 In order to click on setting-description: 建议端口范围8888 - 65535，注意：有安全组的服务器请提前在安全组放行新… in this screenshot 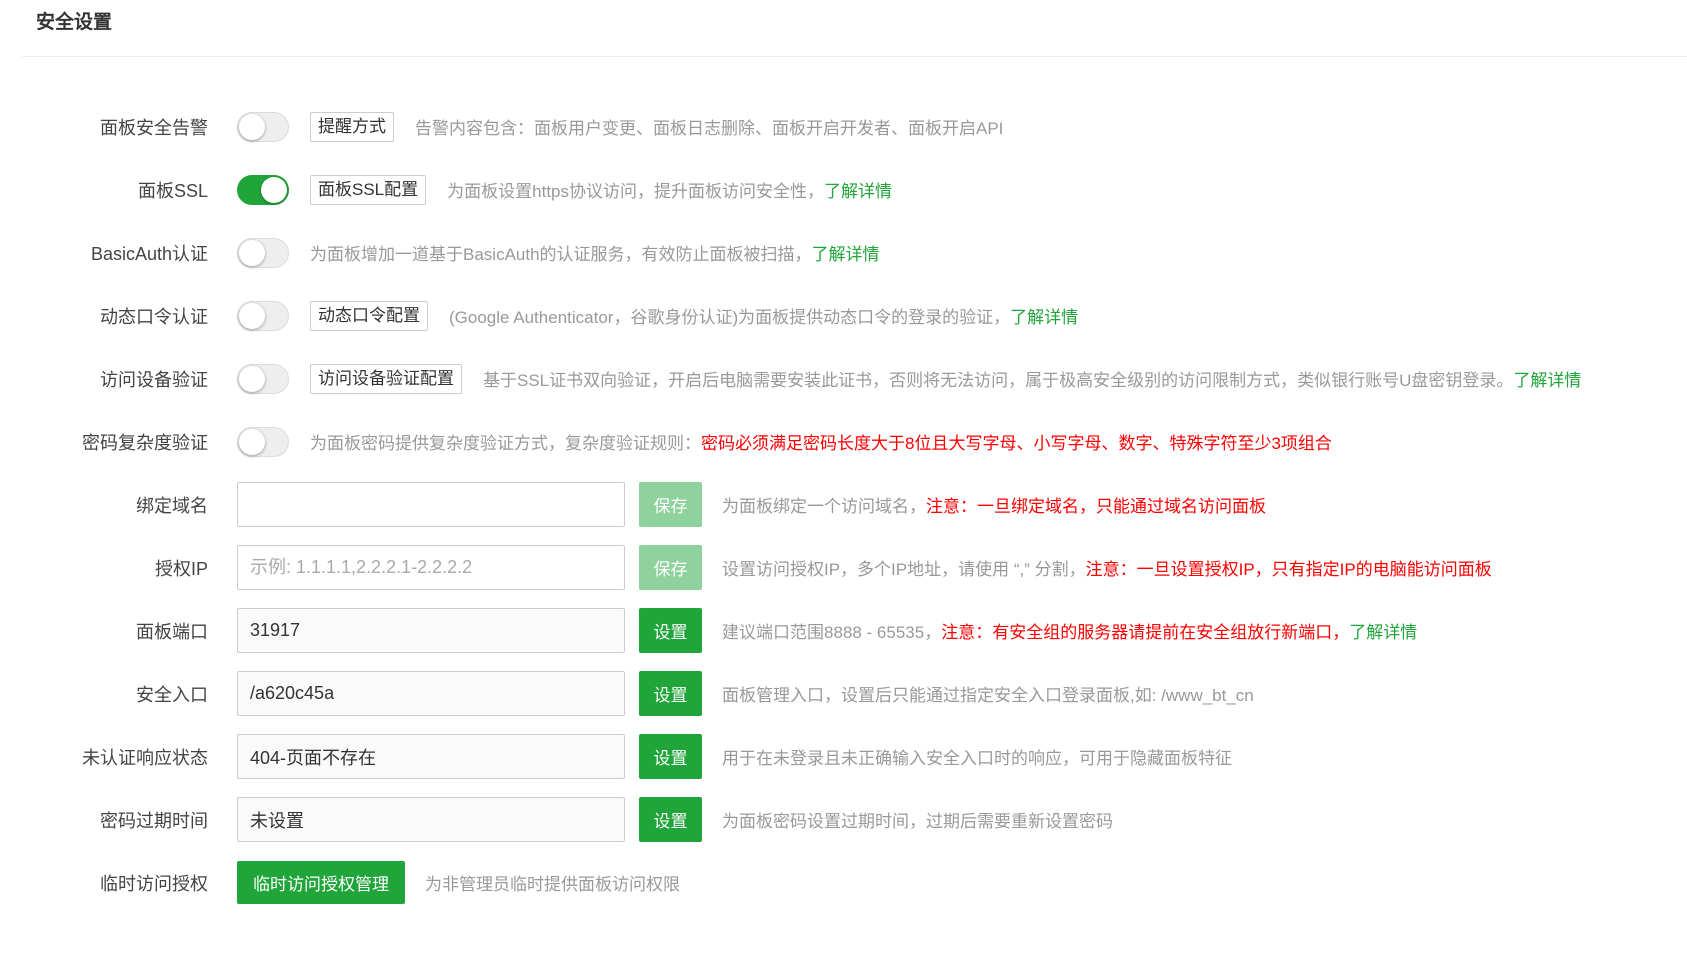, I will do `click(1204, 630)`.